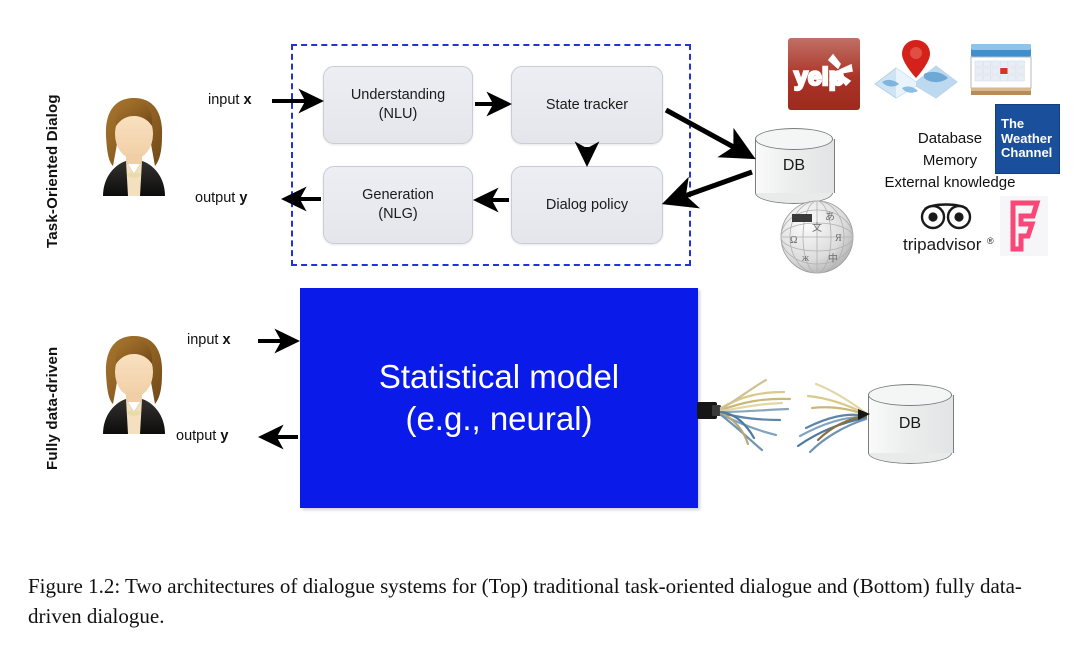 The height and width of the screenshot is (662, 1080). Describe the element at coordinates (398, 114) in the screenshot. I see `module-nlu-line2: (NLU)` at that location.